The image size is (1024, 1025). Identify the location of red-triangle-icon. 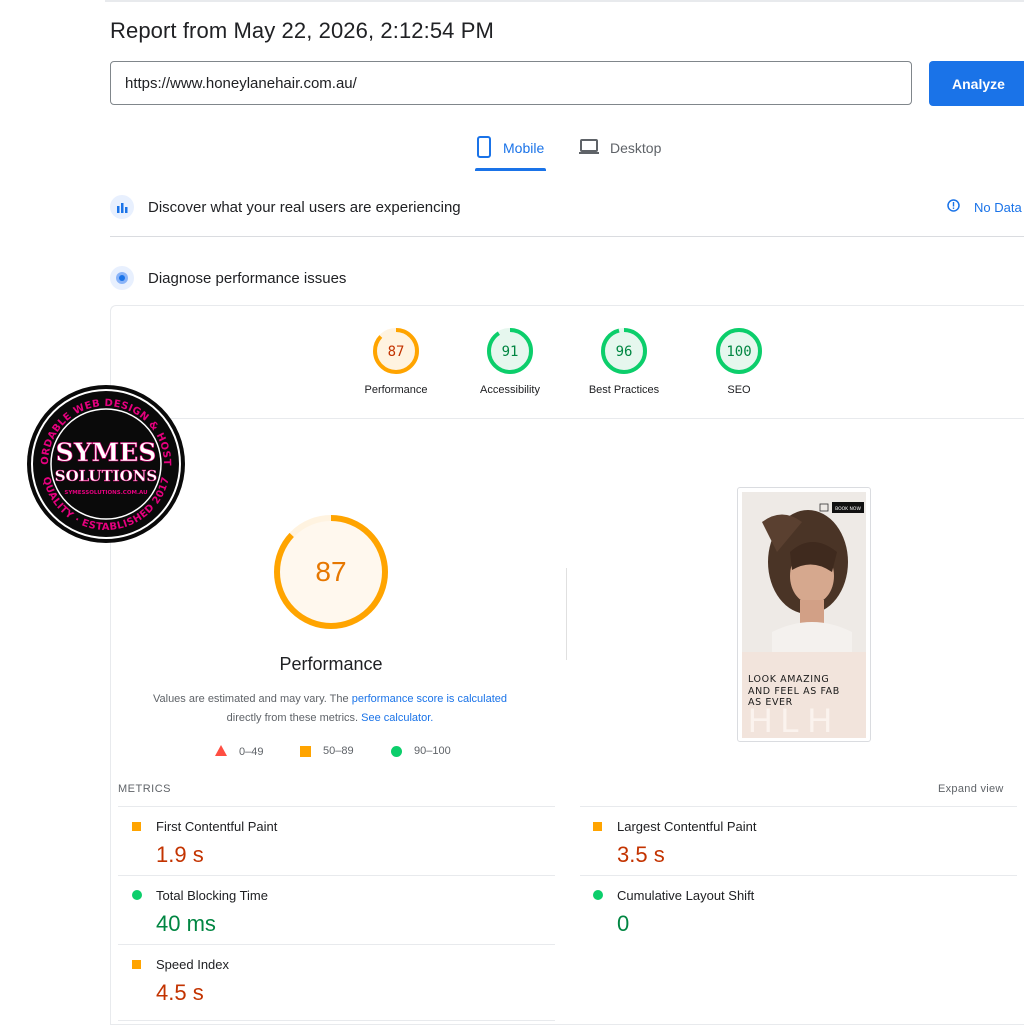
(221, 752).